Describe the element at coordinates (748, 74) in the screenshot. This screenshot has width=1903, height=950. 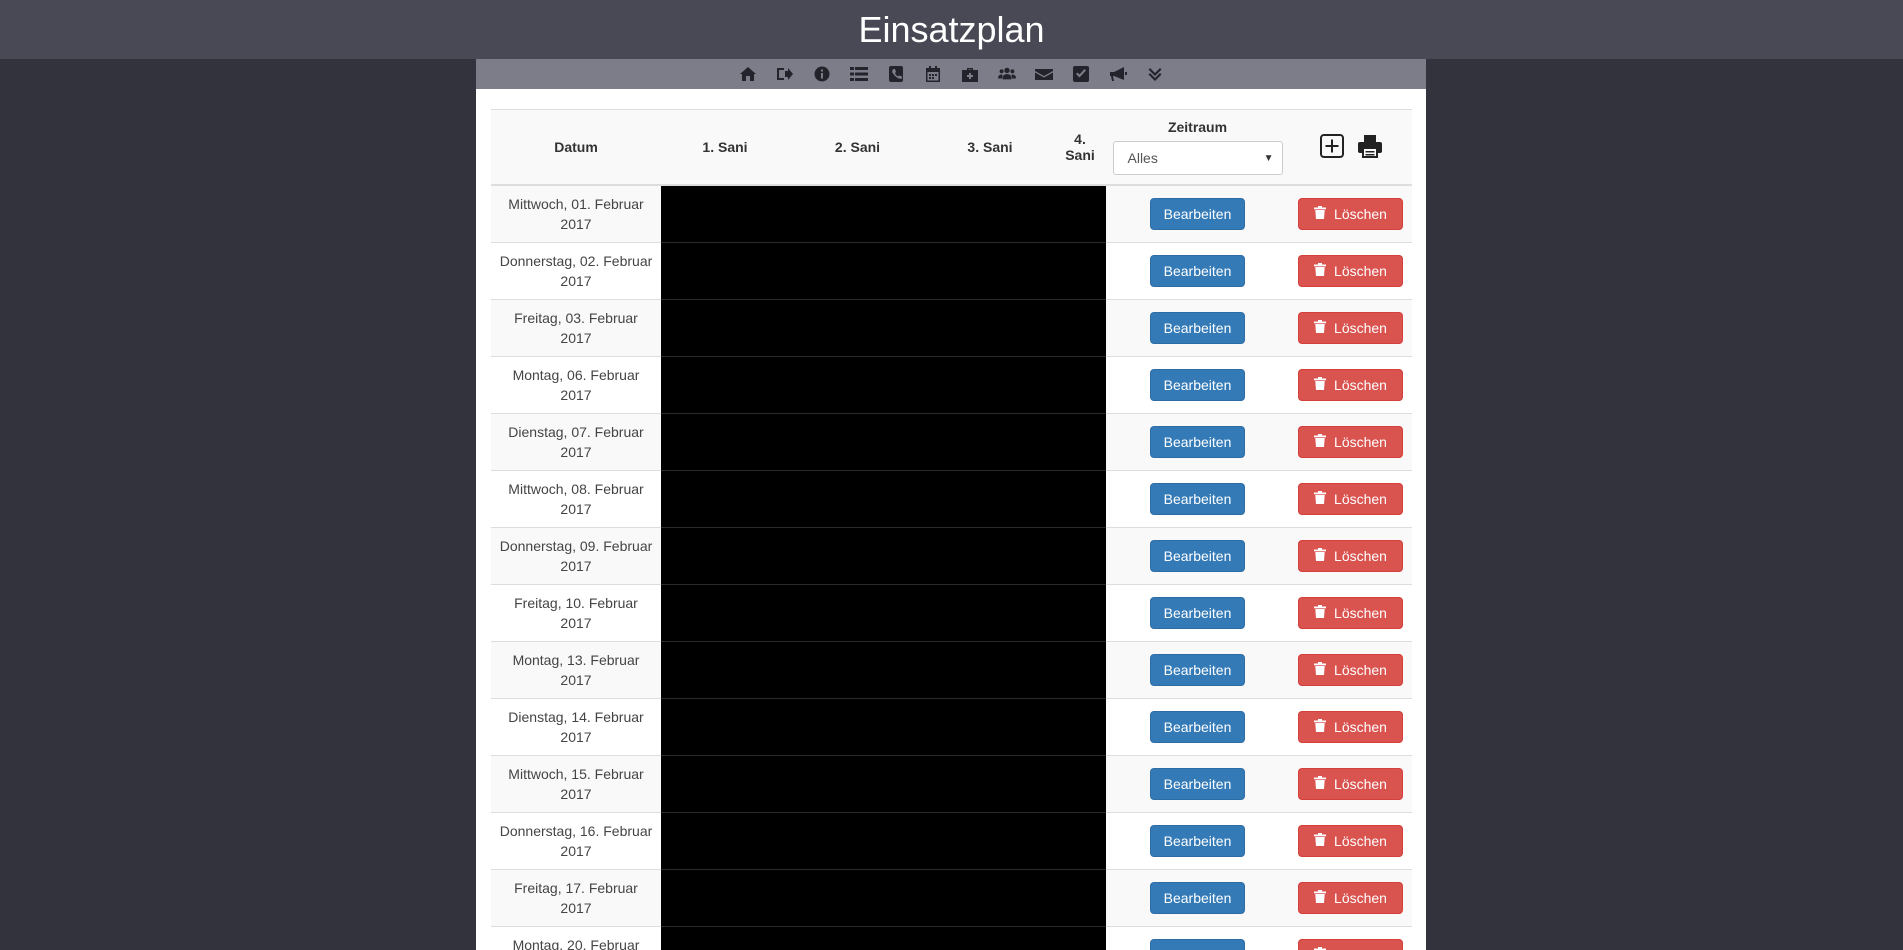
I see `home-icon` at that location.